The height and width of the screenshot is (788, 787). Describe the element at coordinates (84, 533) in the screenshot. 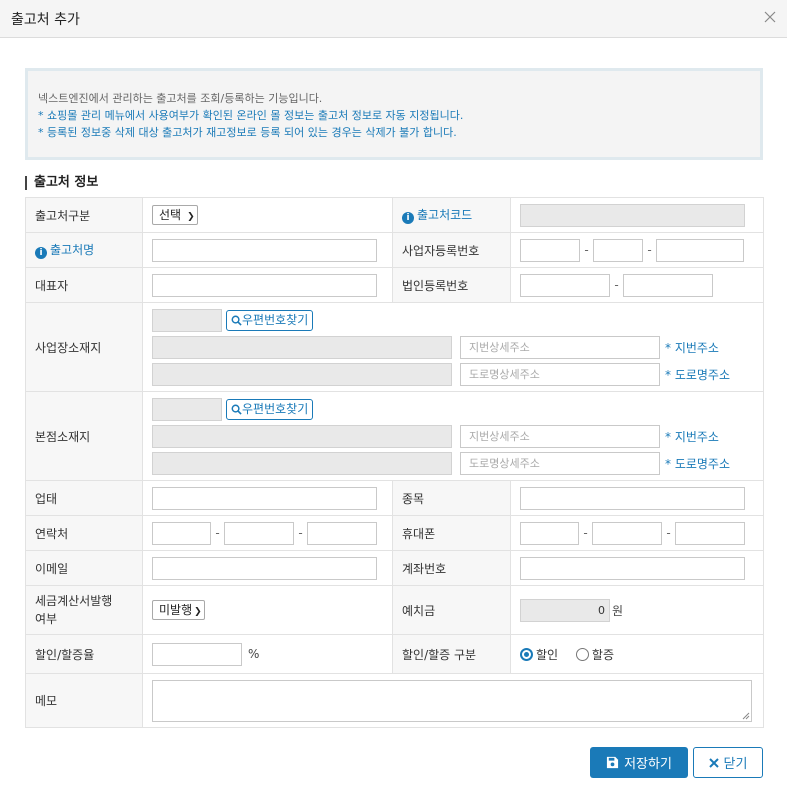

I see `phone-label: 연락처` at that location.